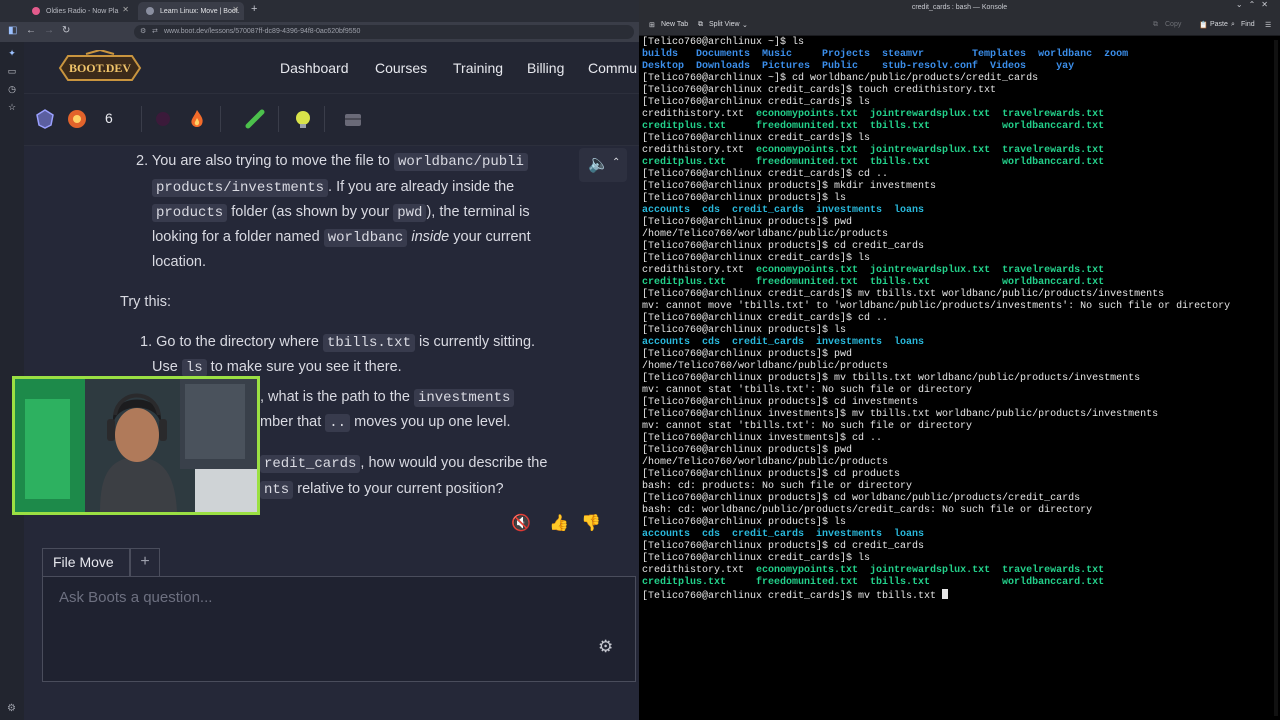 The width and height of the screenshot is (1280, 720). What do you see at coordinates (353, 119) in the screenshot?
I see `chest-icon` at bounding box center [353, 119].